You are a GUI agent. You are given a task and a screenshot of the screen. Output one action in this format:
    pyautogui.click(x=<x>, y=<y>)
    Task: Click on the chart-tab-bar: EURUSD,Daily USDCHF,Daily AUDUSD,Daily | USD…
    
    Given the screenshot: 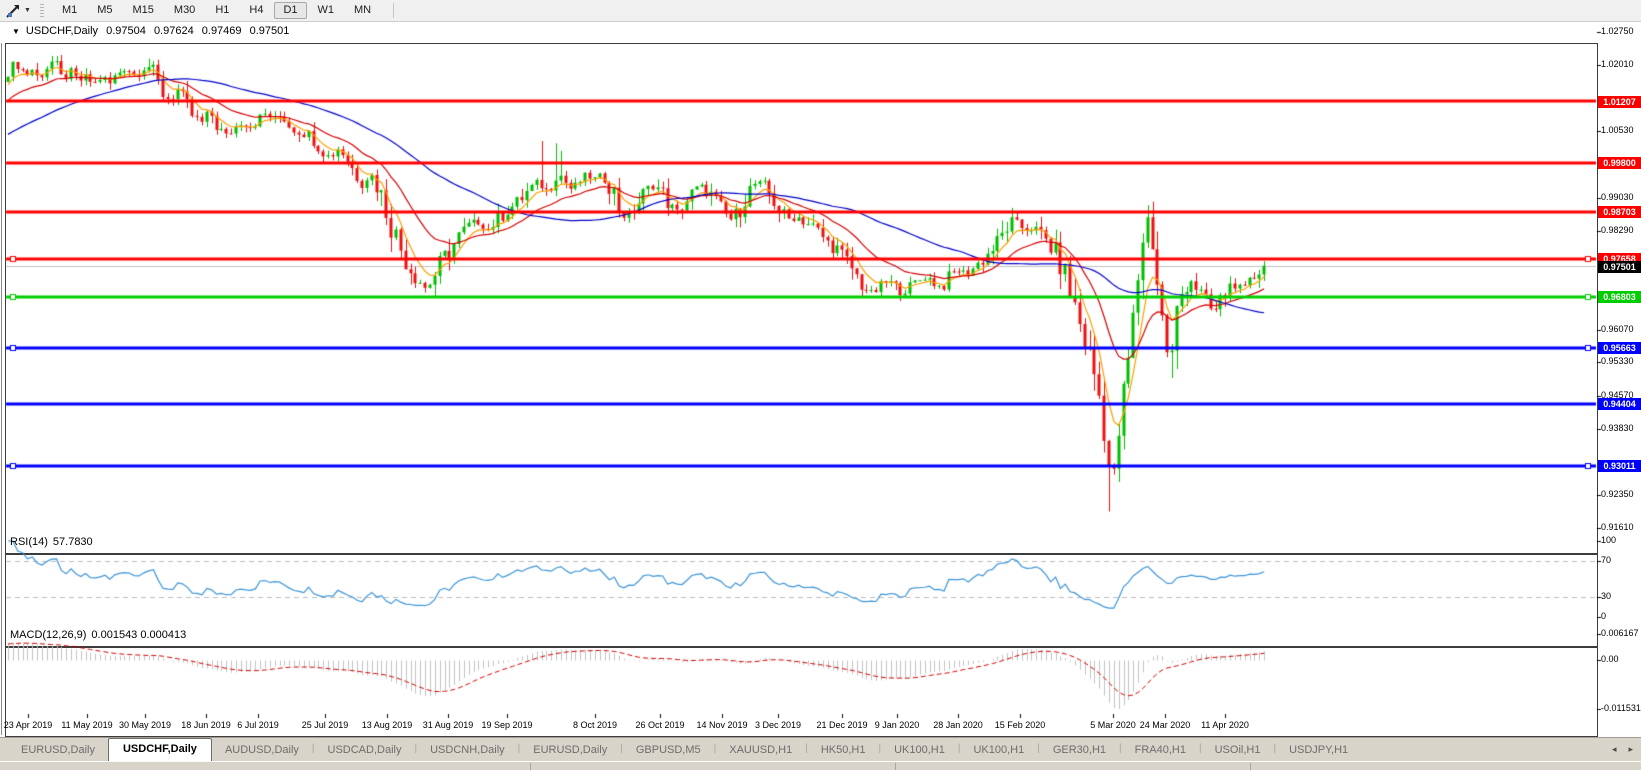 What is the action you would take?
    pyautogui.click(x=820, y=749)
    